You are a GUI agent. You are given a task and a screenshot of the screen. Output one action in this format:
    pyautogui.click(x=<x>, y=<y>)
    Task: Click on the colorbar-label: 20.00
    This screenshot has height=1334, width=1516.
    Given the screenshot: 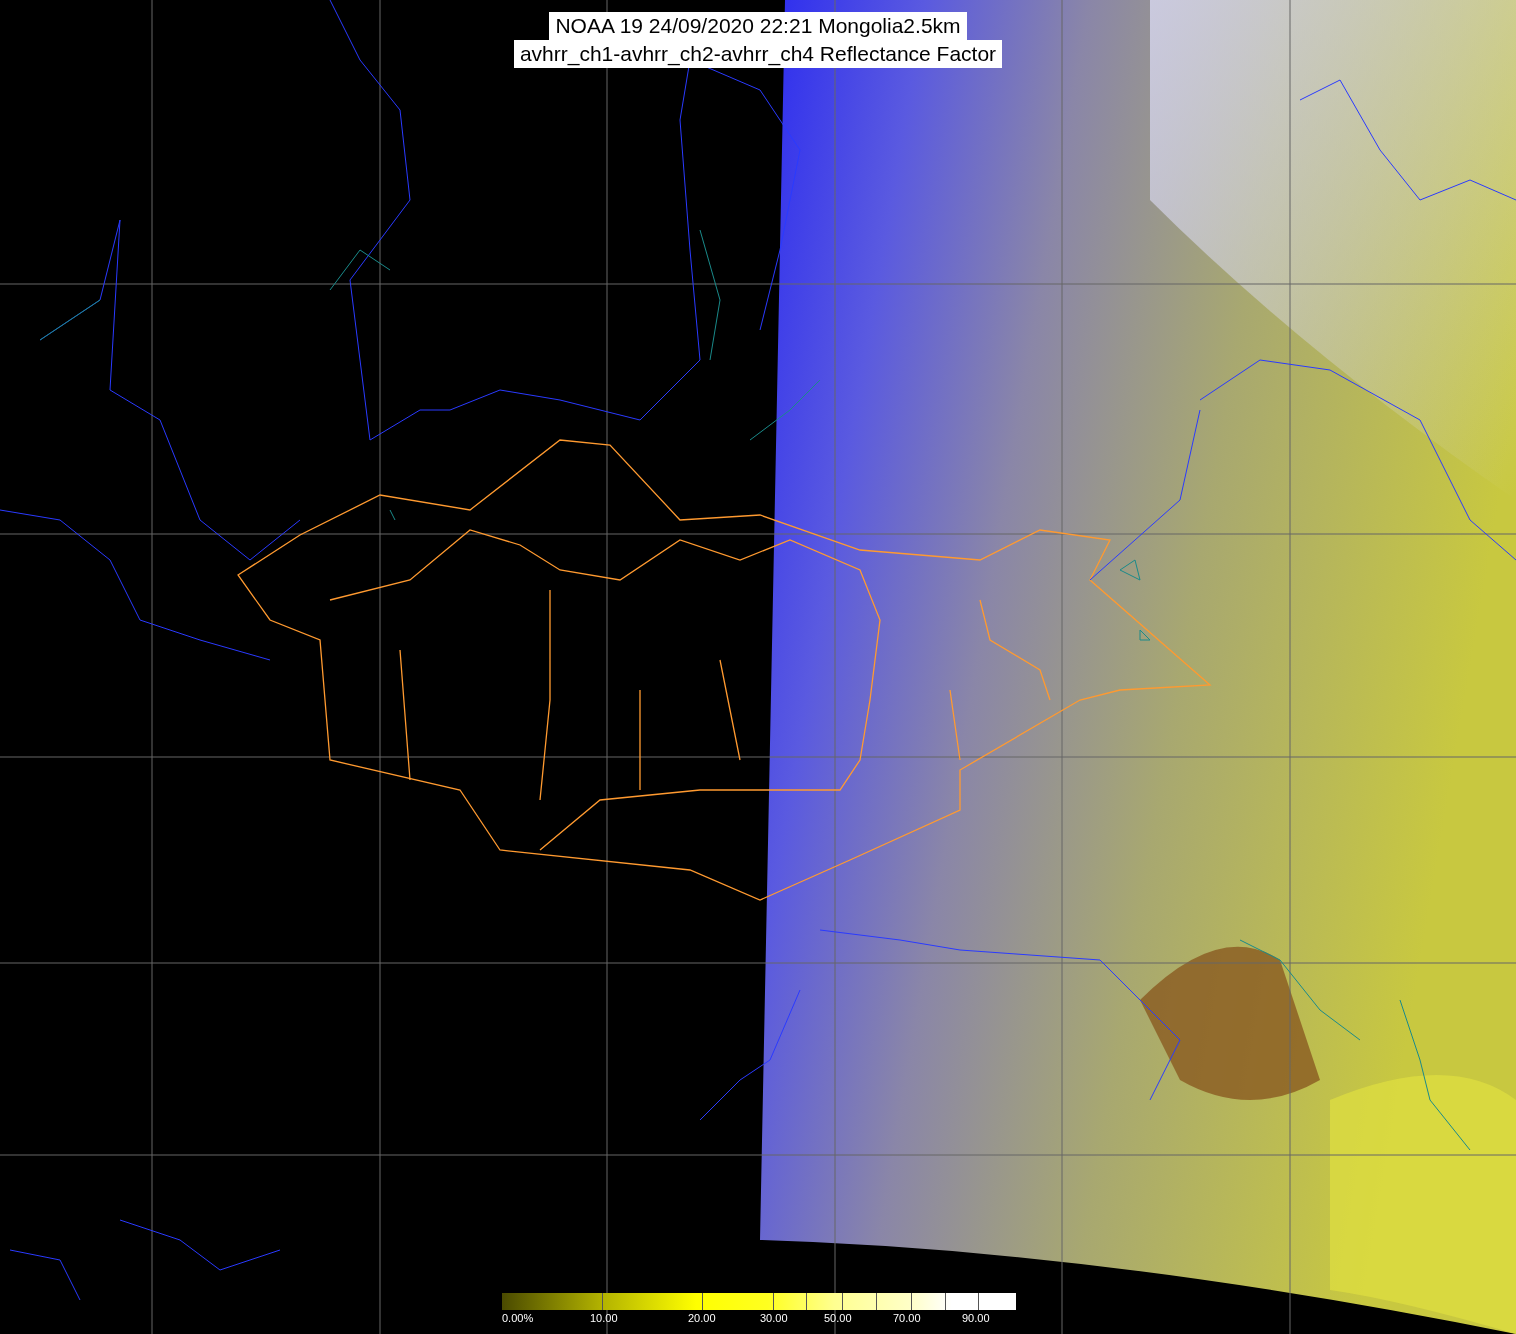 What is the action you would take?
    pyautogui.click(x=702, y=1318)
    